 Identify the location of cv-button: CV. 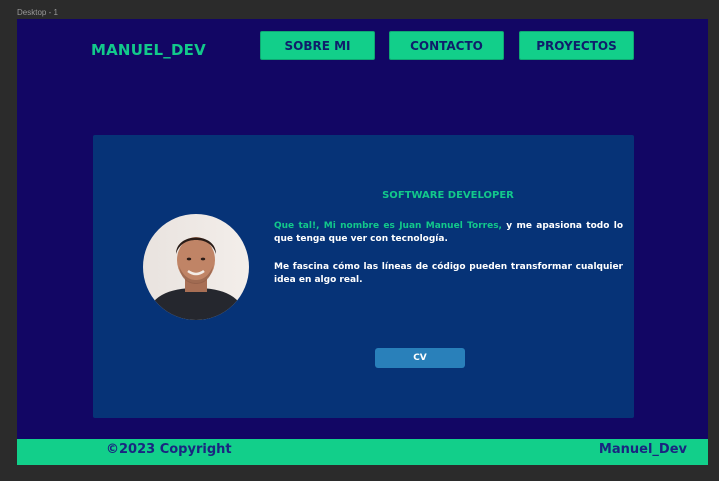
(420, 358).